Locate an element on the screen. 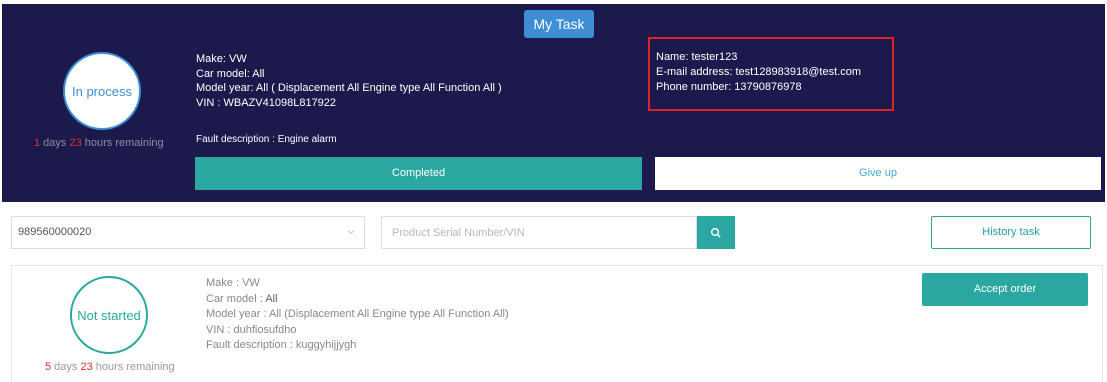  panel-title: My Task is located at coordinates (559, 24).